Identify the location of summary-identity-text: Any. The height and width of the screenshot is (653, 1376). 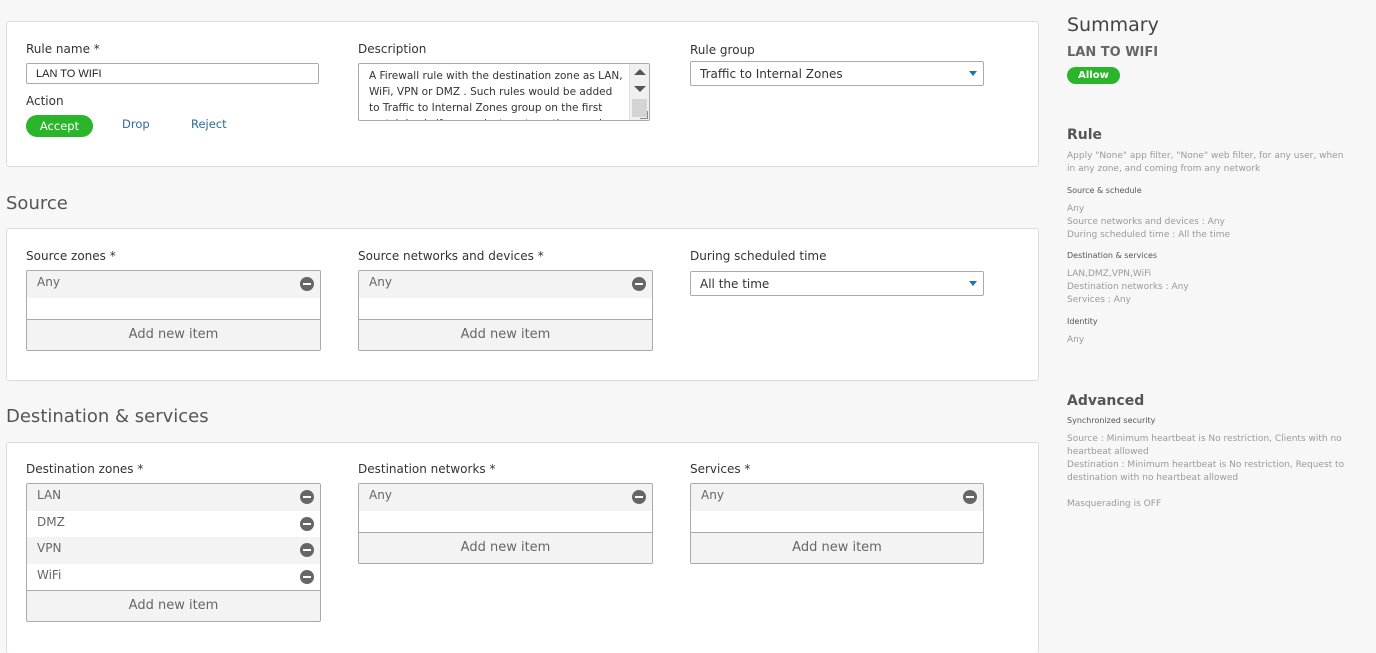
(1076, 340).